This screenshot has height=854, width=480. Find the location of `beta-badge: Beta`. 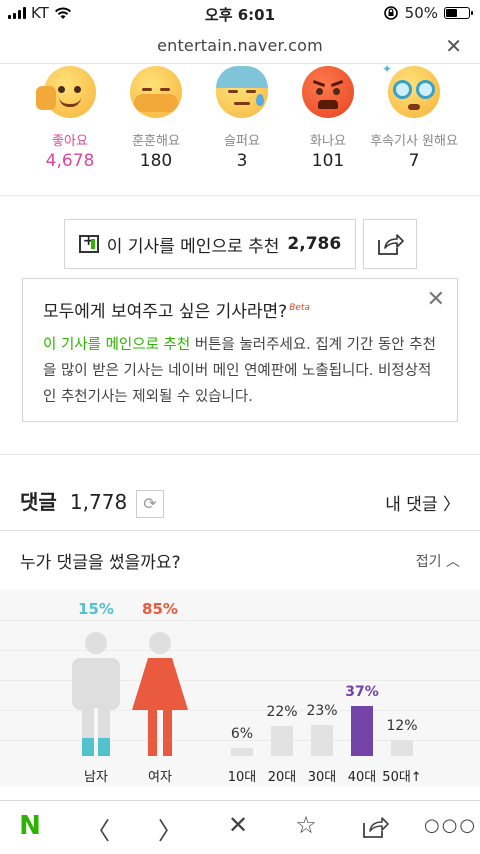

beta-badge: Beta is located at coordinates (299, 308).